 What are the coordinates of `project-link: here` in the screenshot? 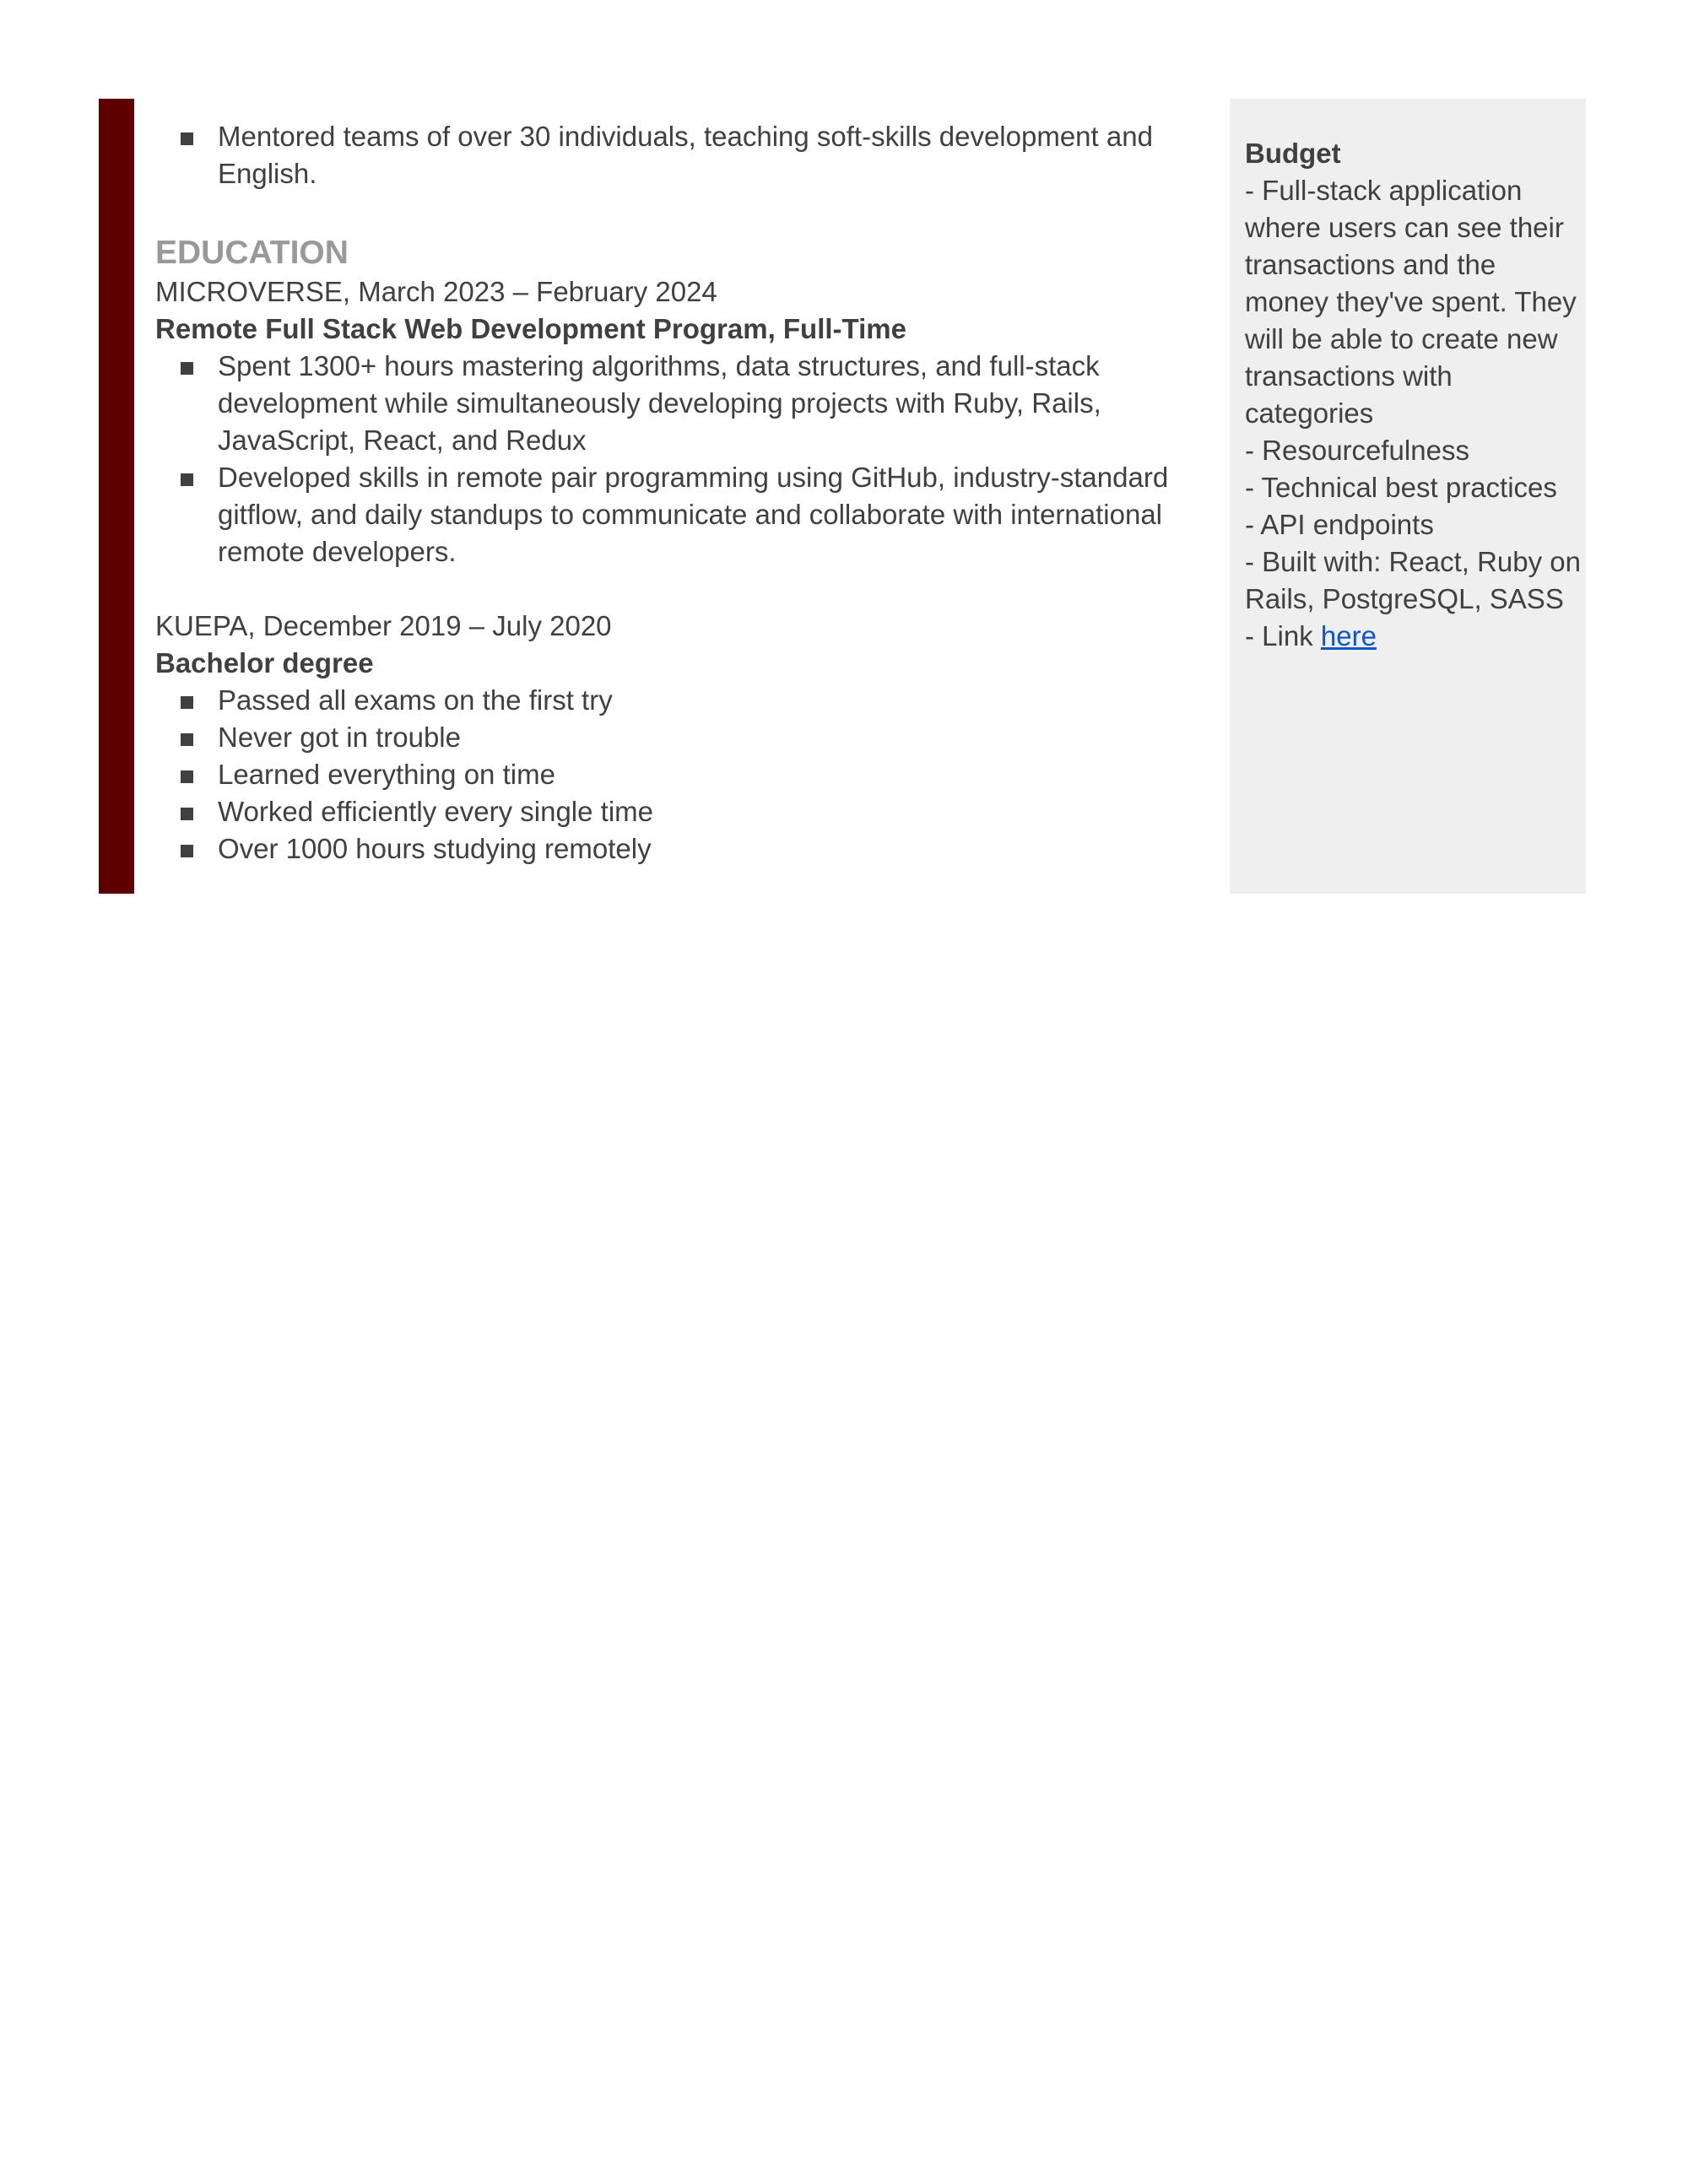 It's located at (1349, 635).